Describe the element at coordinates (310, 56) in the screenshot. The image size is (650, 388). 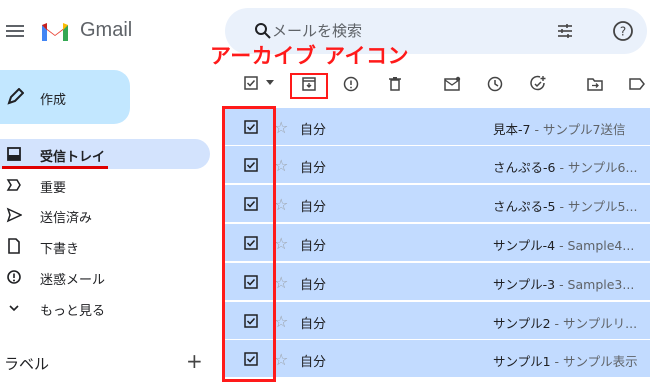
I see `annotation-title: アーカイブ アイコン` at that location.